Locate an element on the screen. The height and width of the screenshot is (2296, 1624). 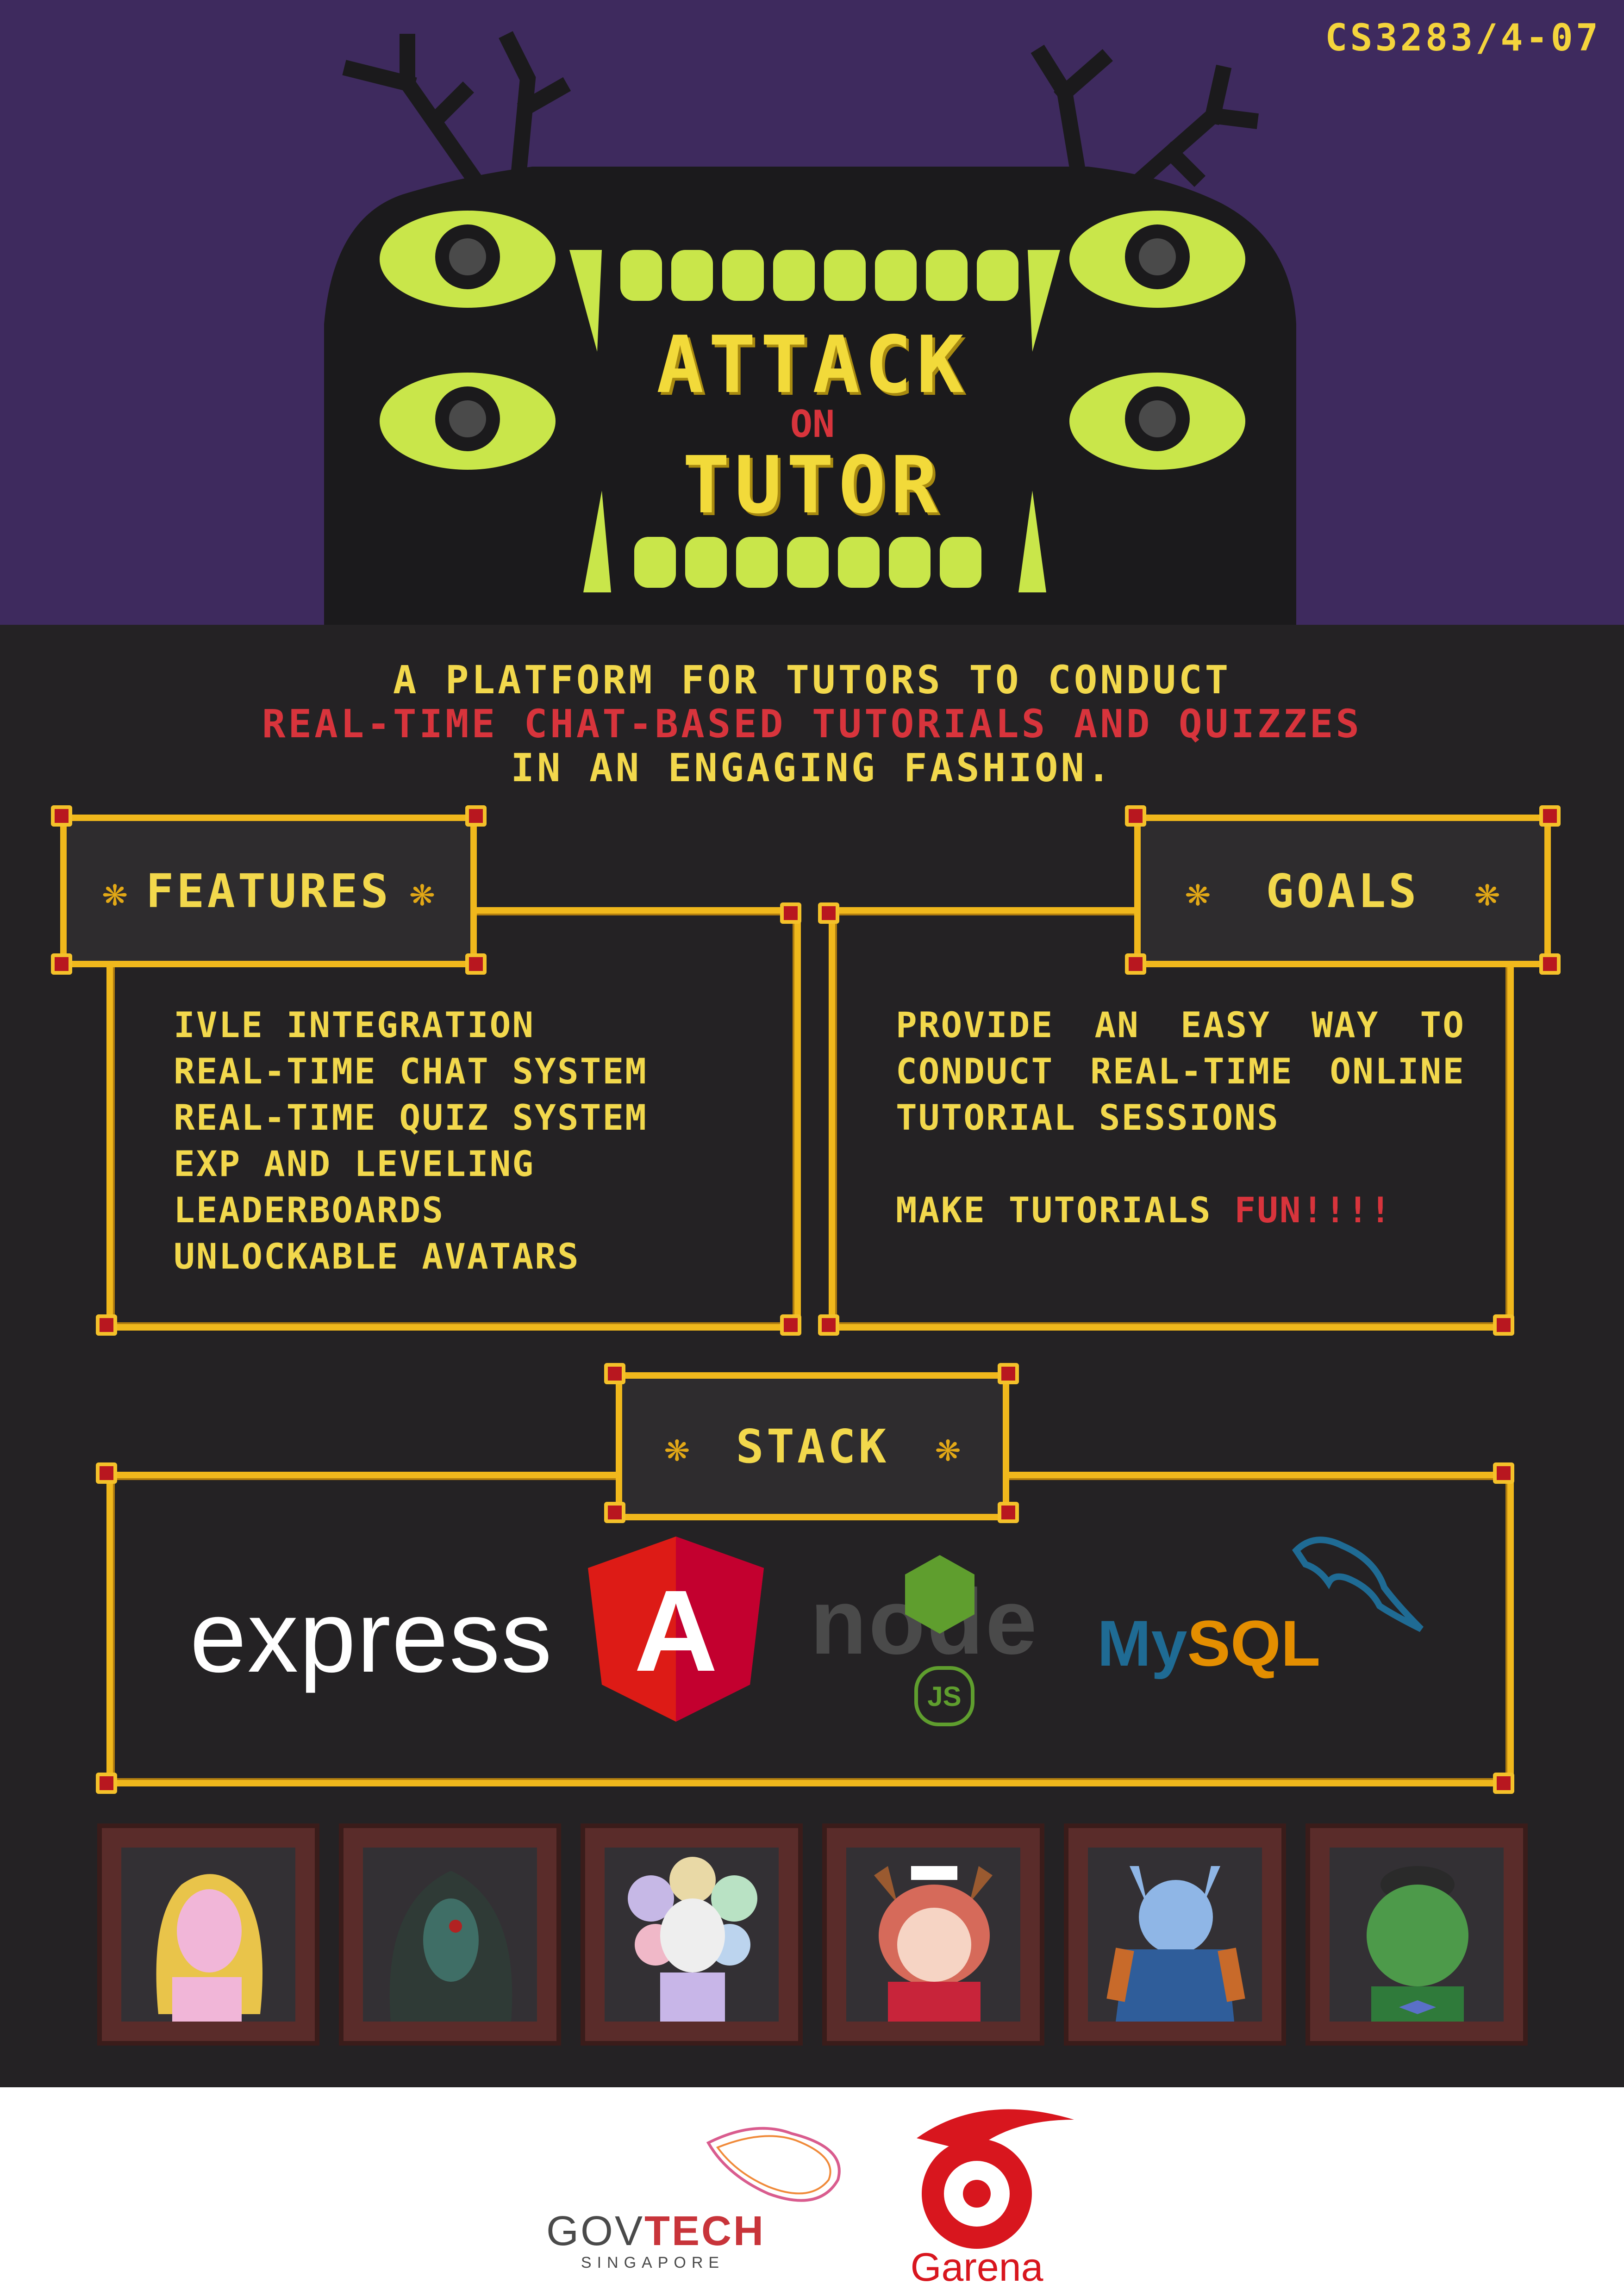
govtech-gov: GOV is located at coordinates (595, 2231).